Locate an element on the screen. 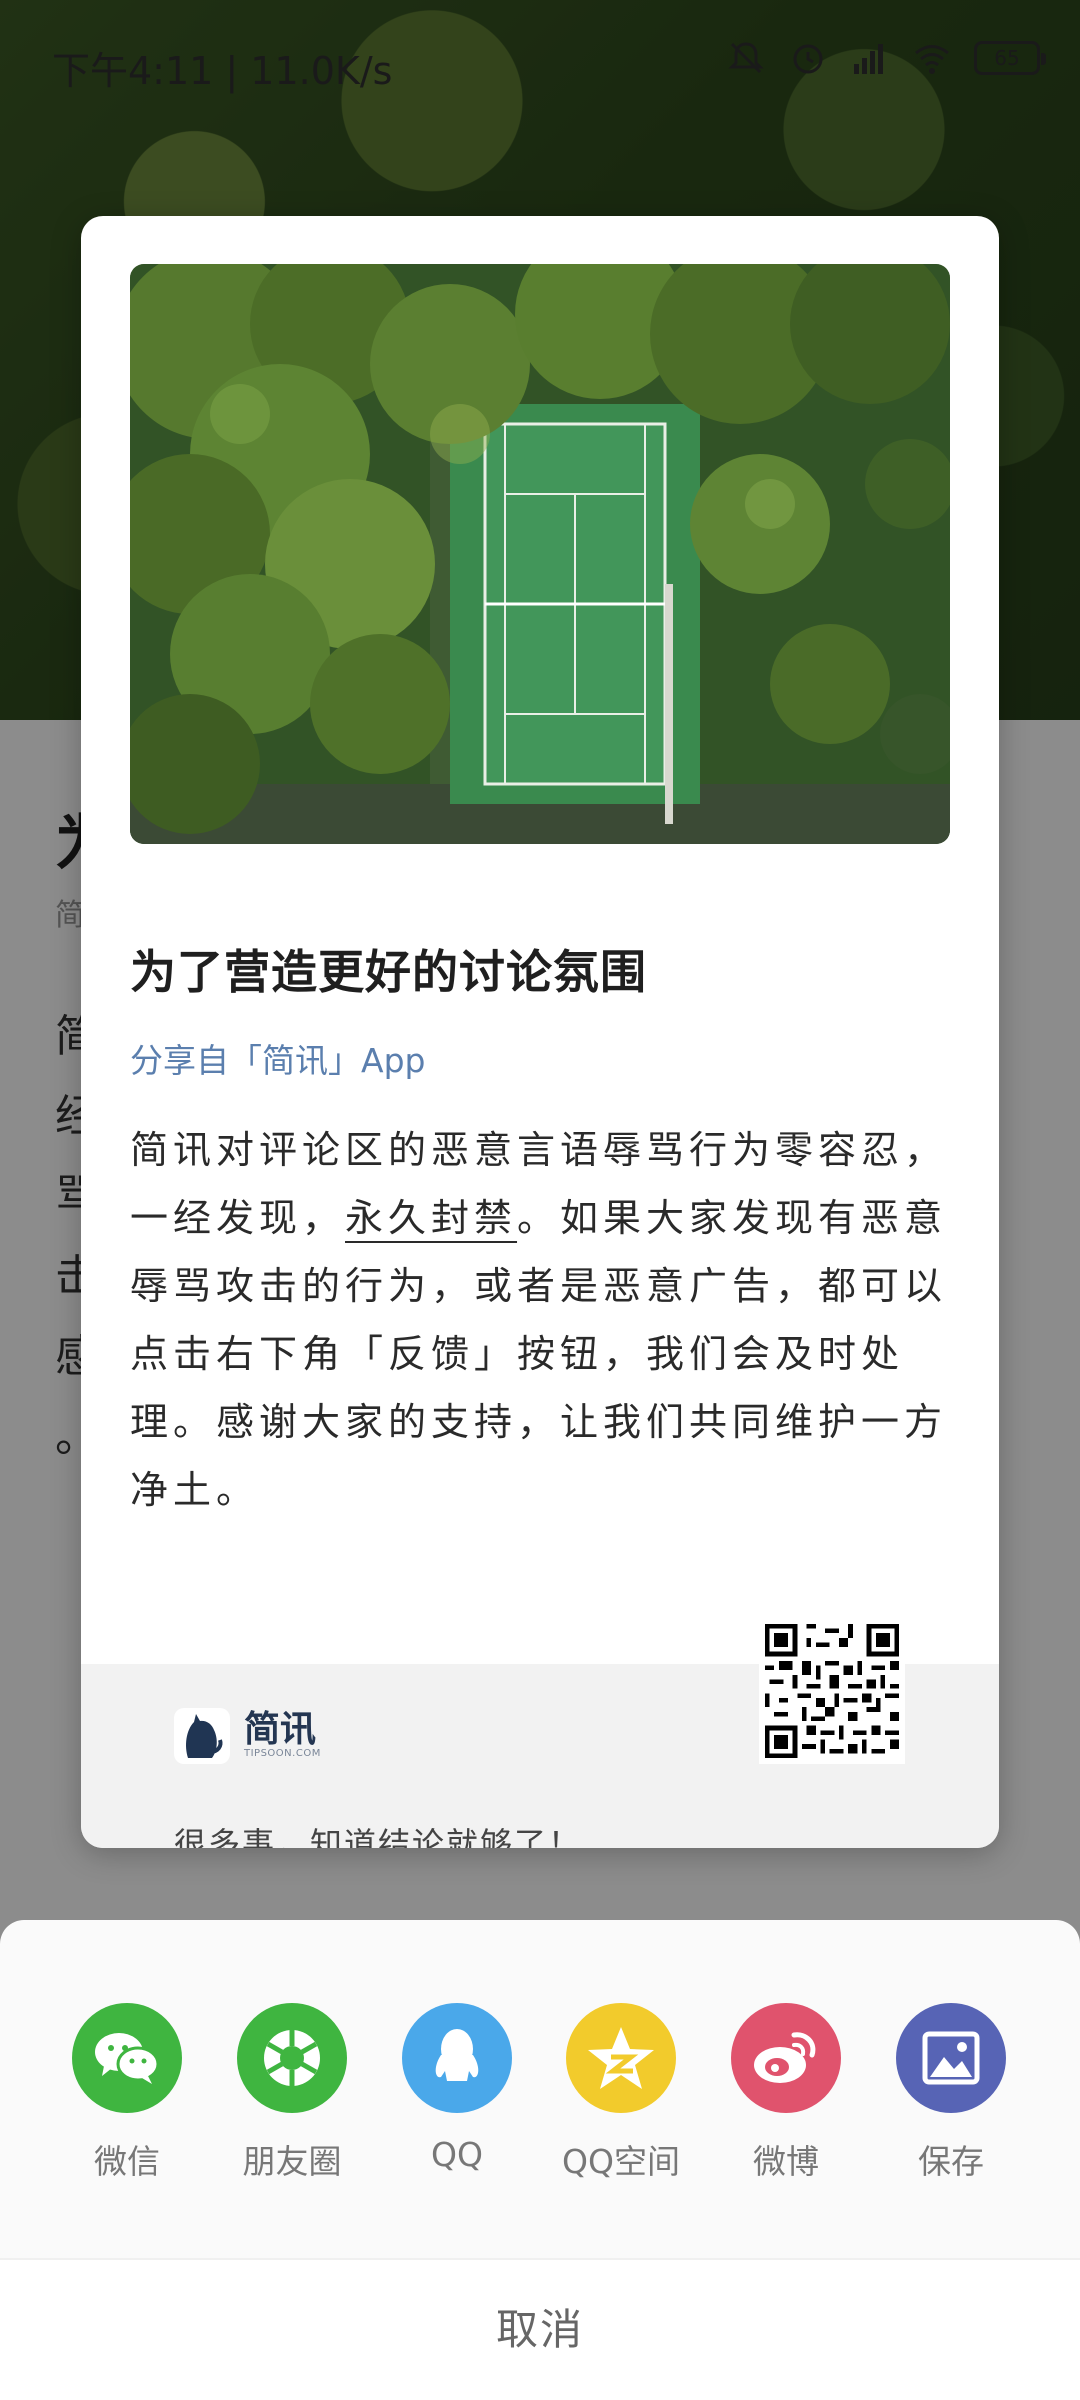 This screenshot has width=1080, height=2400. share-qzone-button: QQ空间 is located at coordinates (621, 2093).